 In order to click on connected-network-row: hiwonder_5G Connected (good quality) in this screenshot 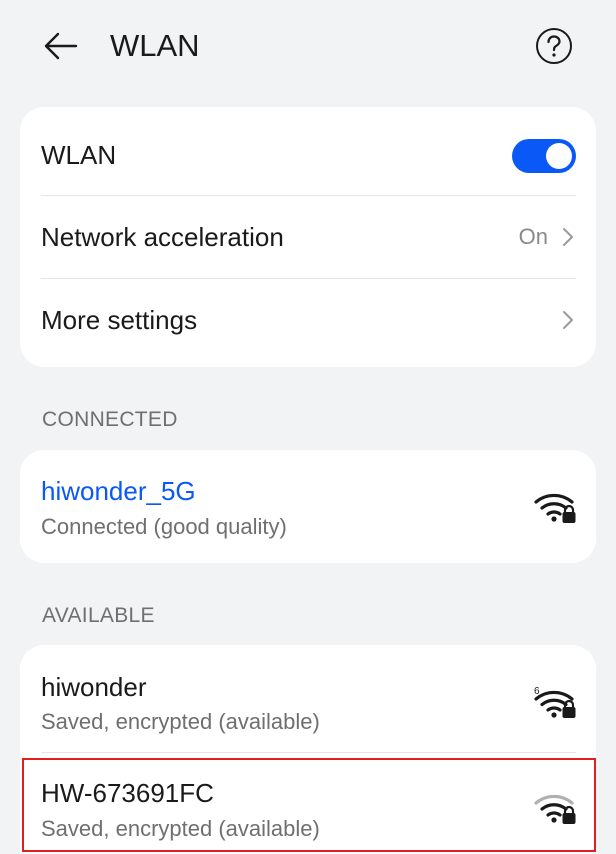, I will do `click(308, 506)`.